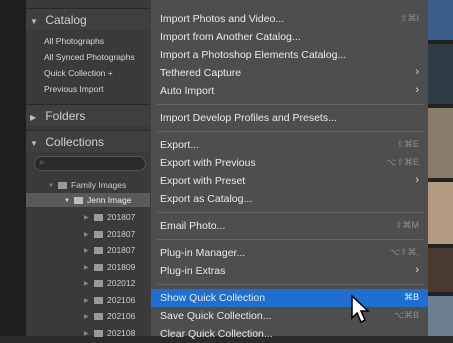 The width and height of the screenshot is (453, 343). Describe the element at coordinates (406, 315) in the screenshot. I see `menu-item-shortcut: ⌥⌘B` at that location.